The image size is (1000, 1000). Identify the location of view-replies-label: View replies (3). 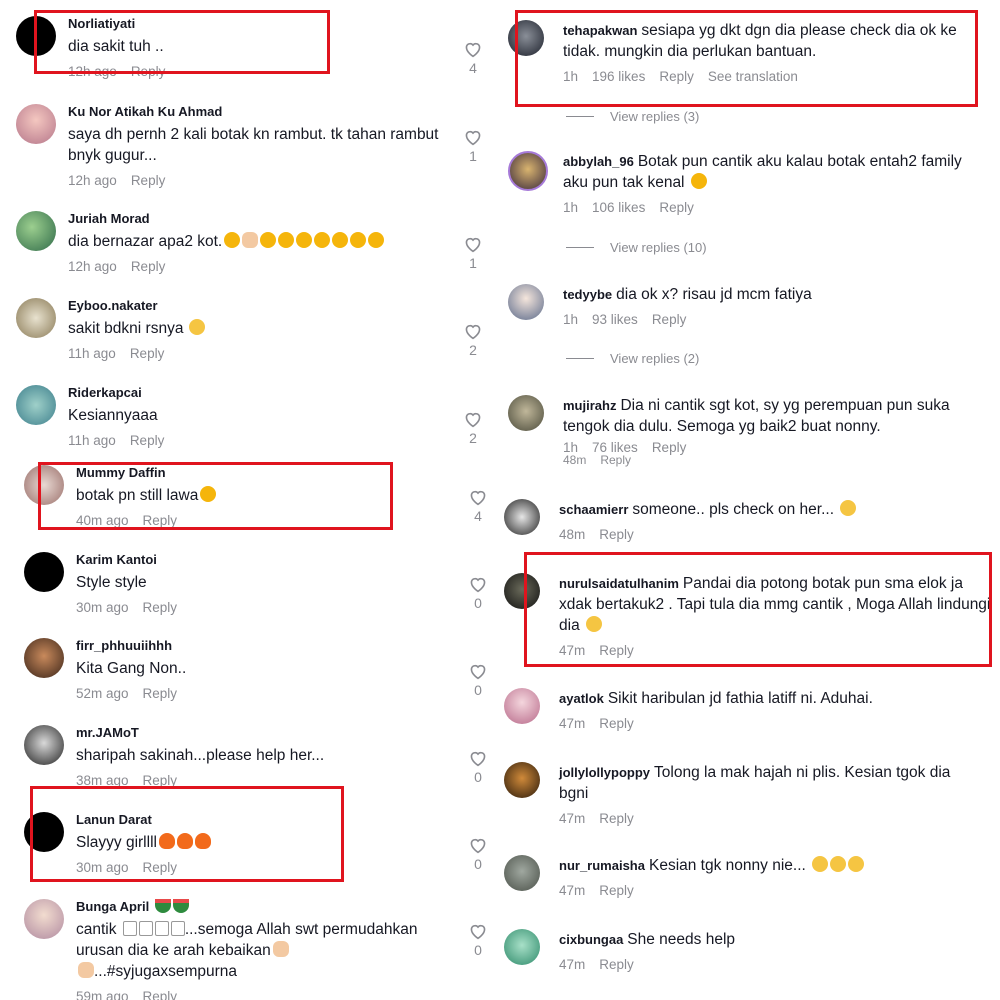
(655, 116).